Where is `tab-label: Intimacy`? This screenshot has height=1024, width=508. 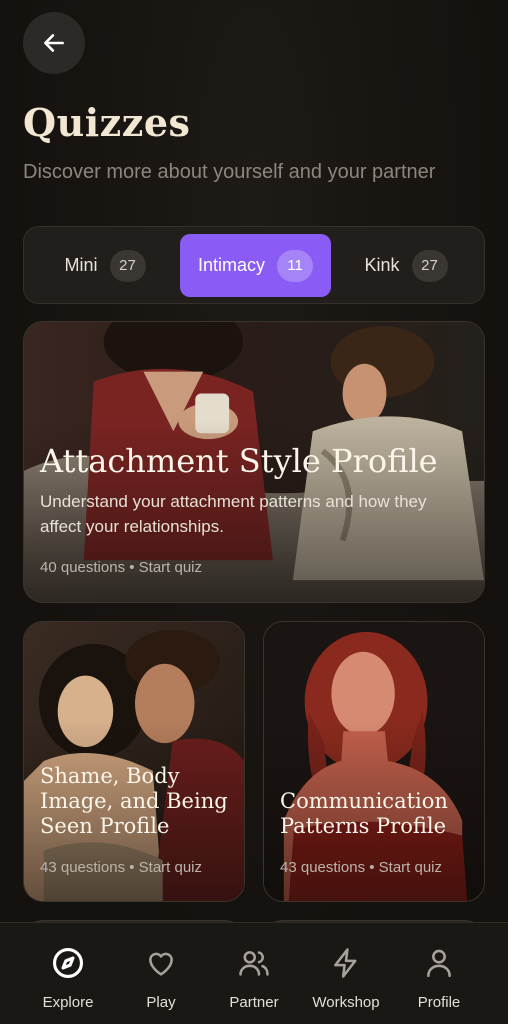 tab-label: Intimacy is located at coordinates (231, 265).